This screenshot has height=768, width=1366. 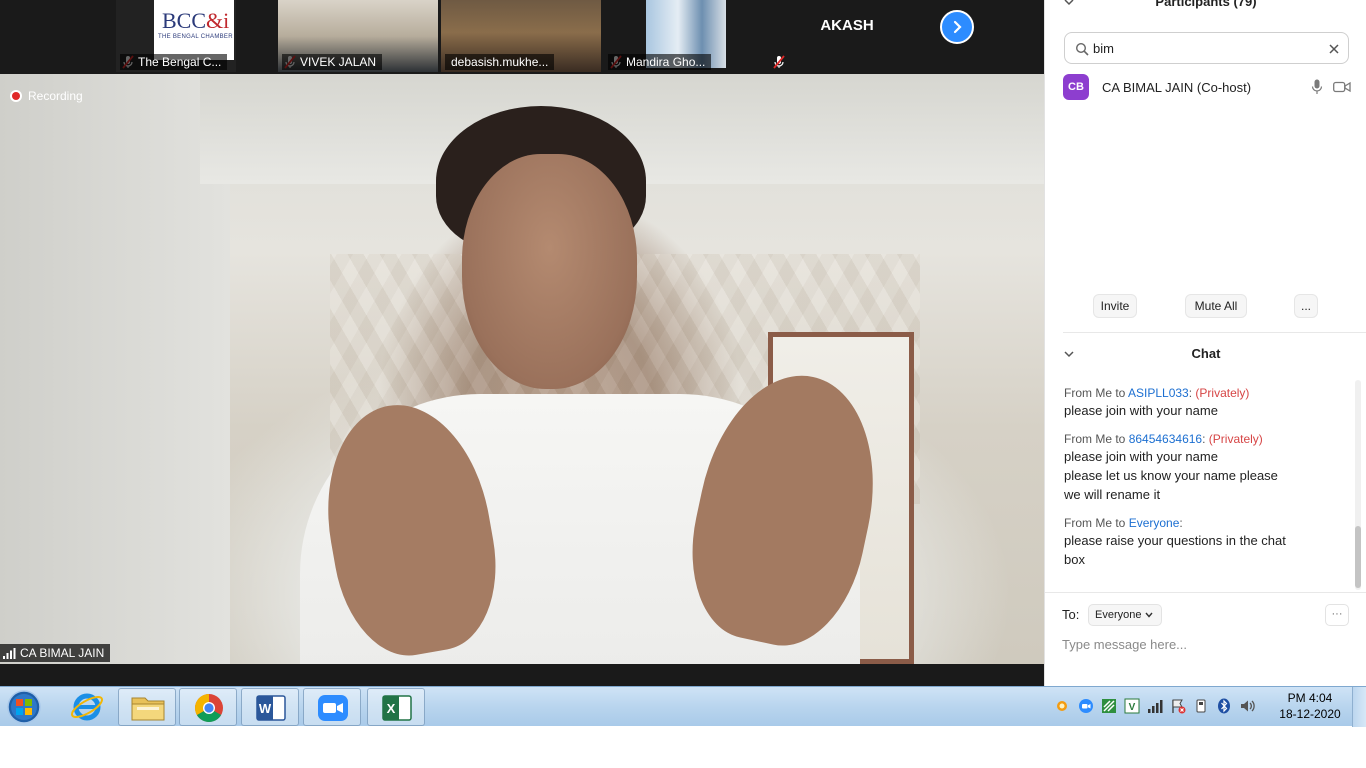 I want to click on show-desktop-button, so click(x=1359, y=707).